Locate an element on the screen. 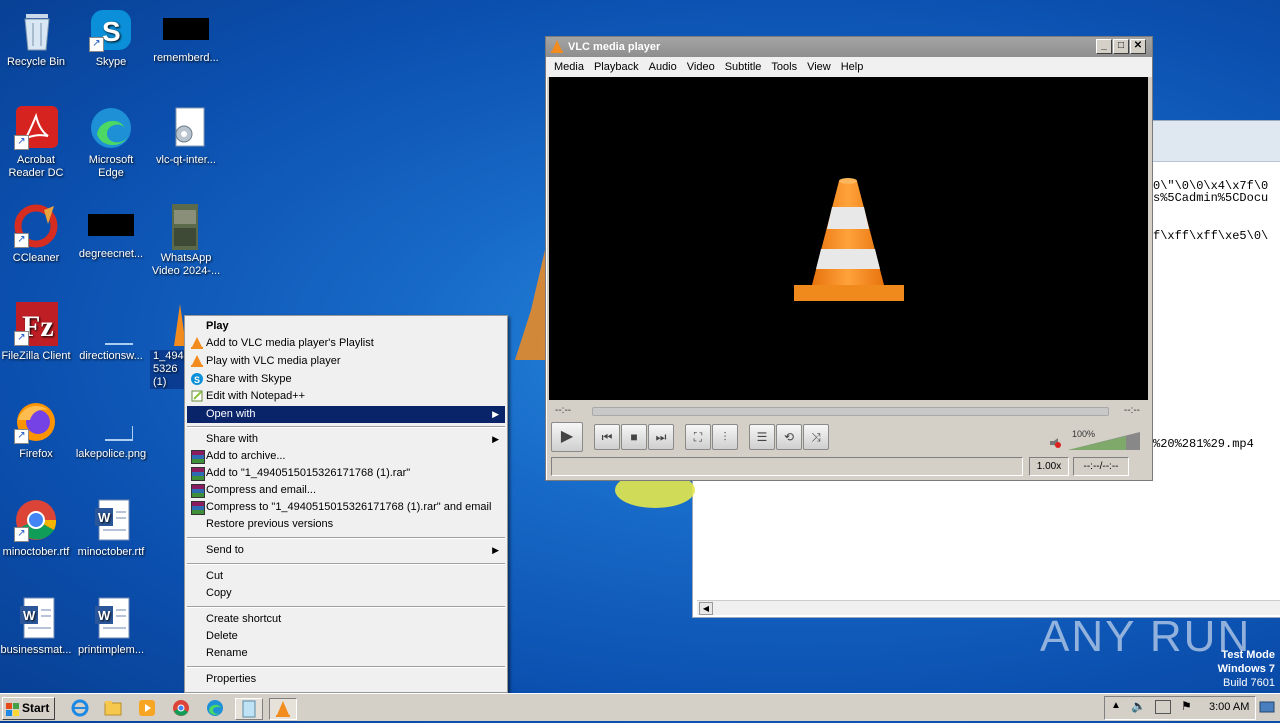 The width and height of the screenshot is (1280, 723). chrome-taskbar-icon is located at coordinates (181, 708).